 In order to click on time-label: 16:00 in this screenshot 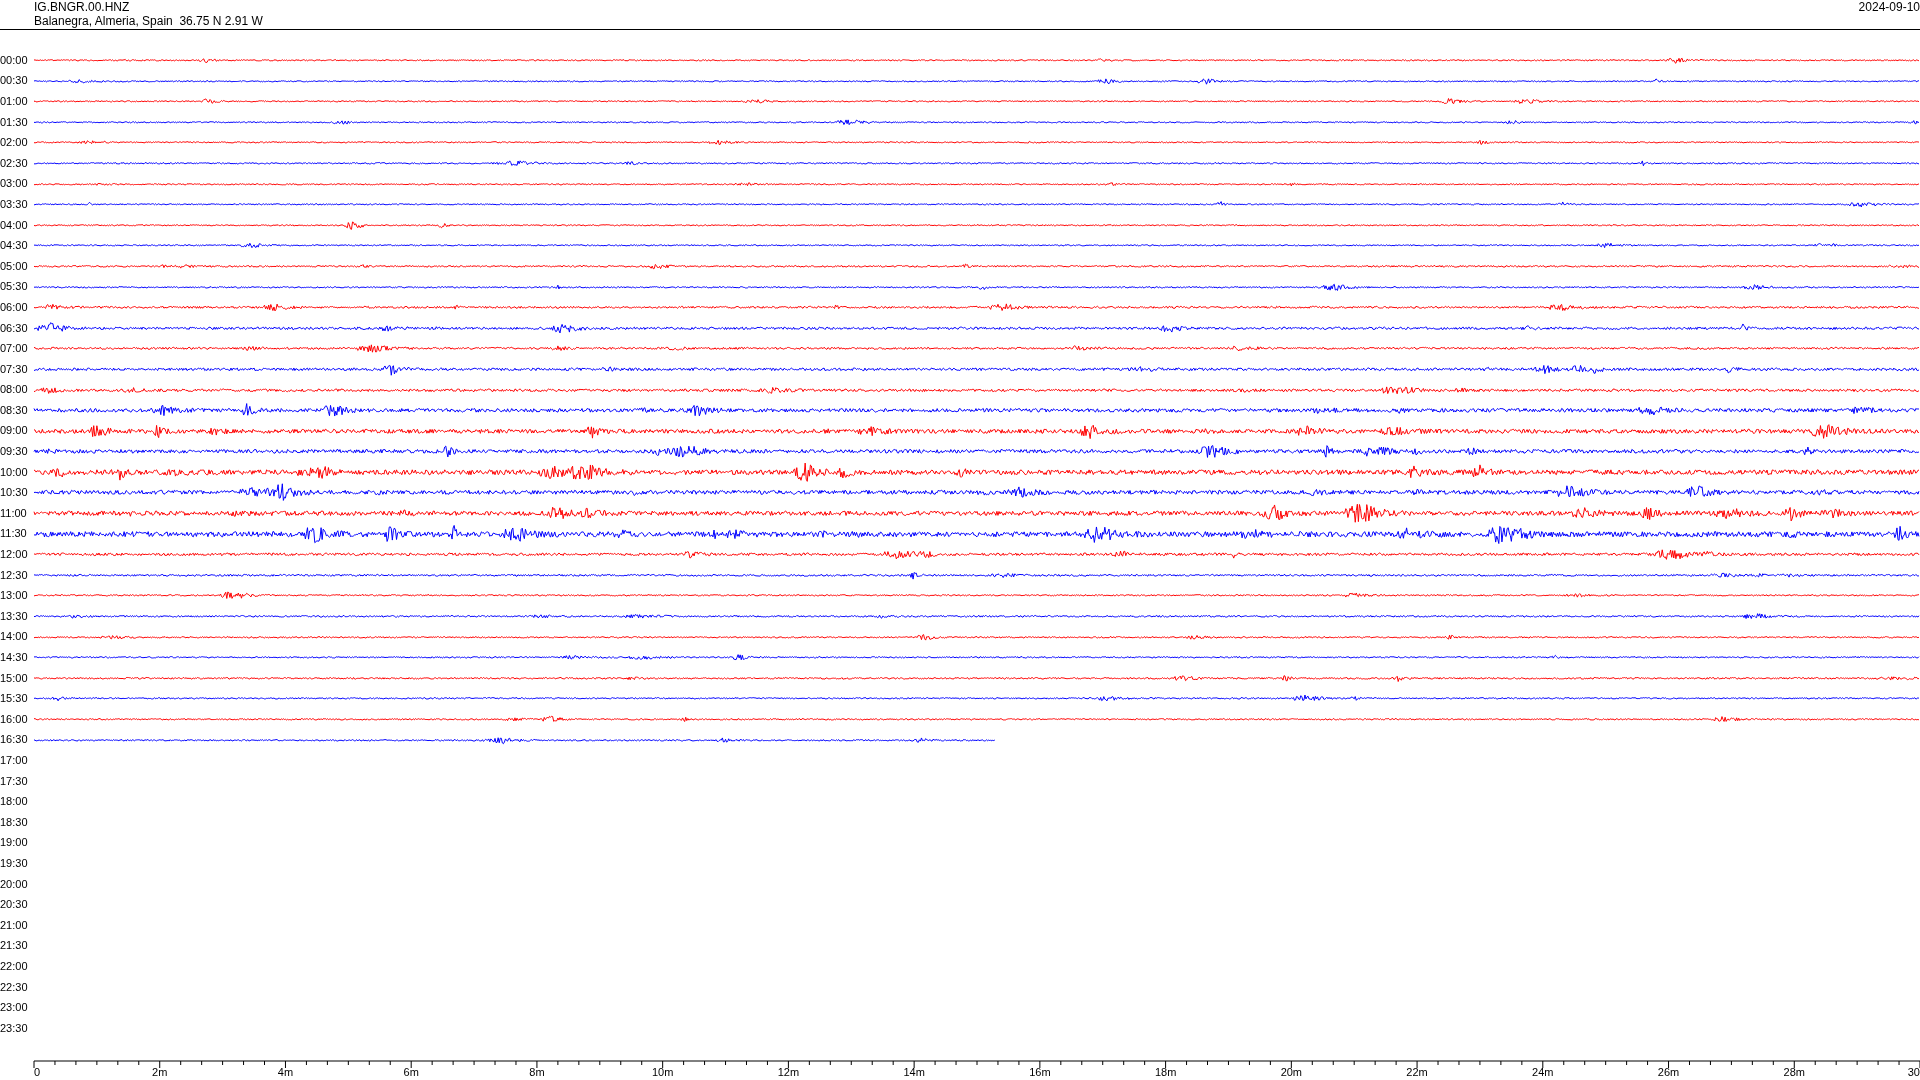, I will do `click(14, 719)`.